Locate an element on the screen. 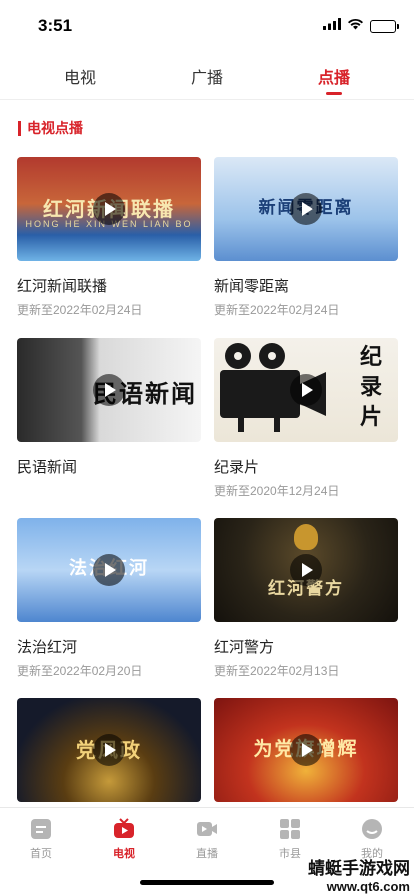  program-thumbnail: 红河警方 is located at coordinates (306, 570).